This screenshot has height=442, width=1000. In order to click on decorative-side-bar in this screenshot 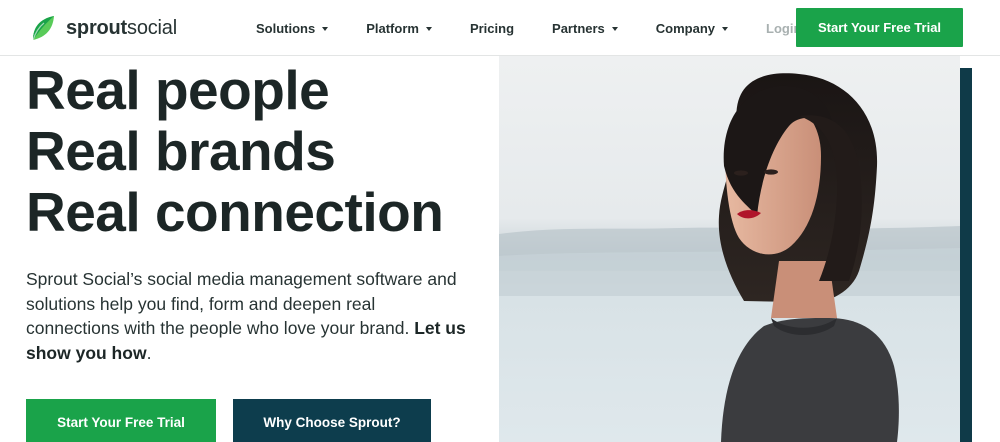, I will do `click(966, 255)`.